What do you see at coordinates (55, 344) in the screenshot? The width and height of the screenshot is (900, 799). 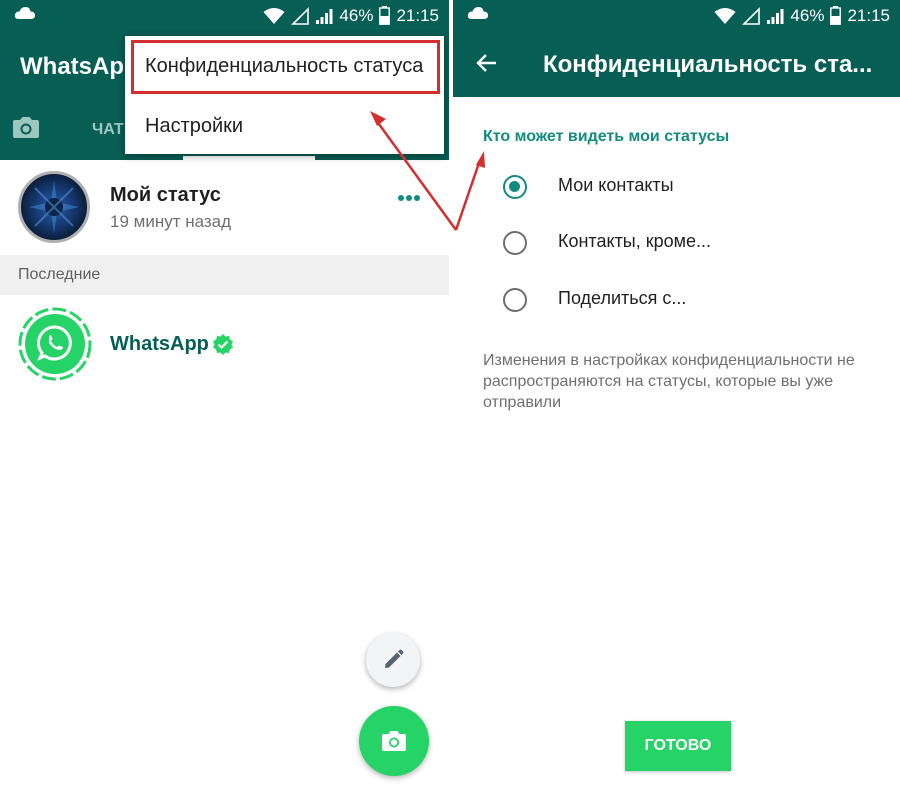 I see `whatsapp-avatar` at bounding box center [55, 344].